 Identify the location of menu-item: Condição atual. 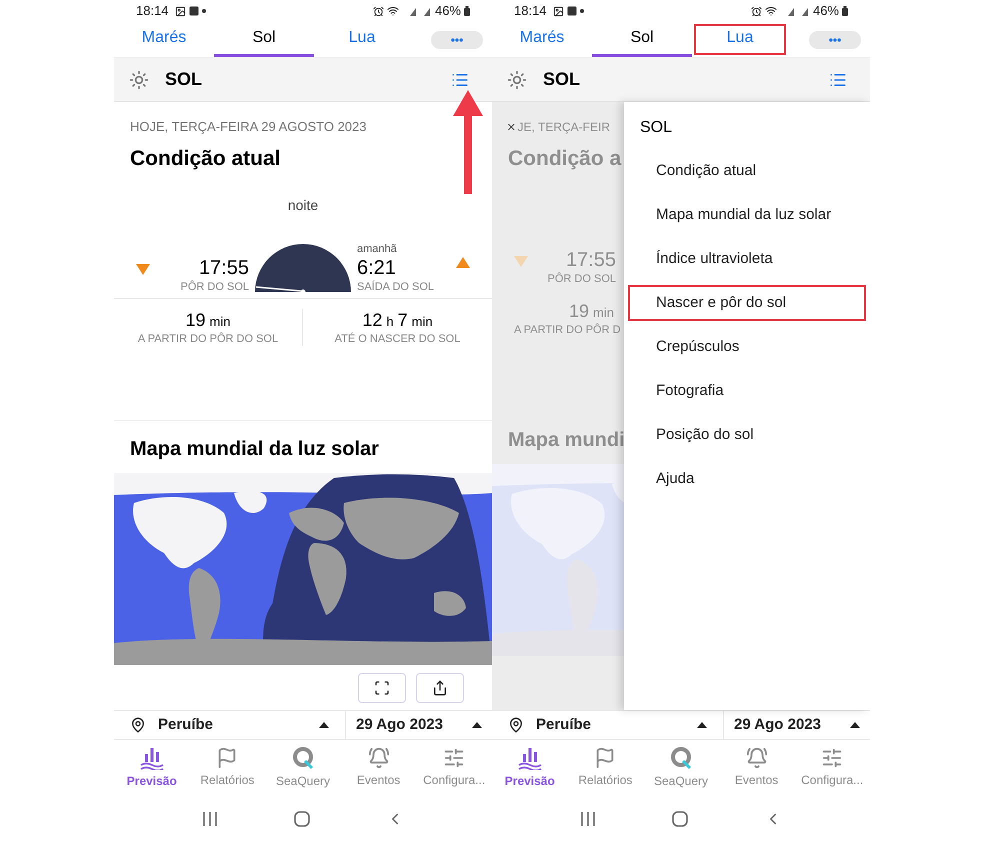
(747, 171).